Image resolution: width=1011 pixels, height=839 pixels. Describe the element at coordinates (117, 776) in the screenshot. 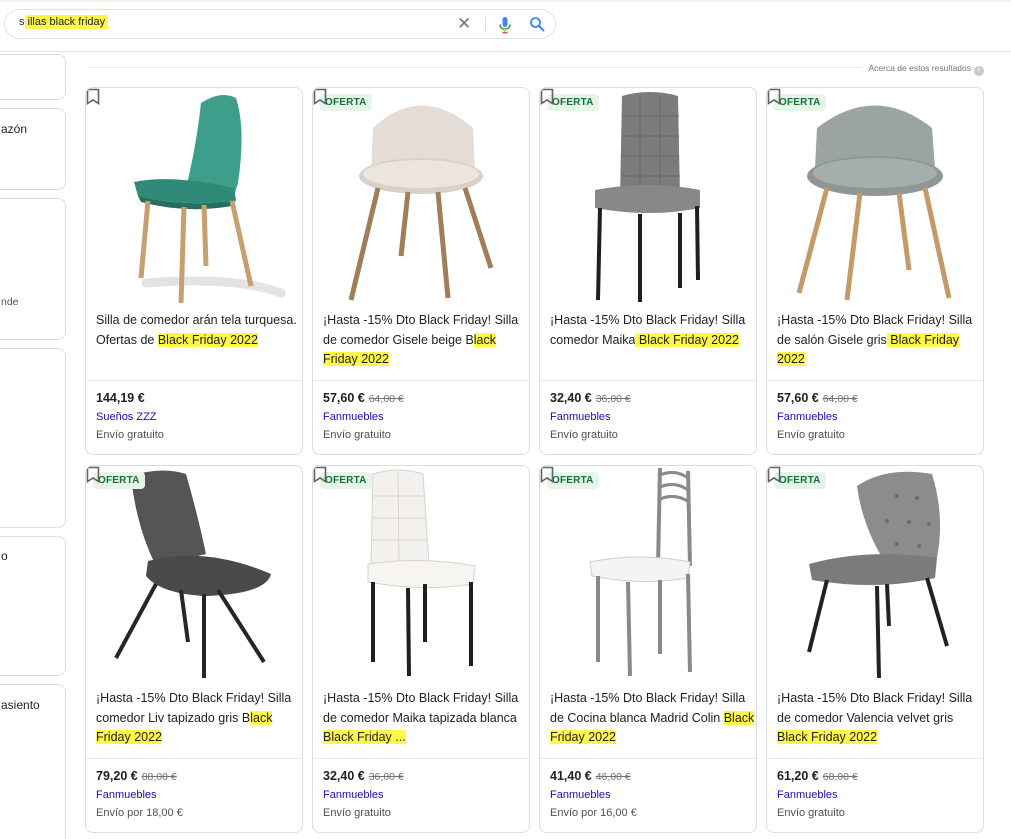

I see `price-value: 79,20 €` at that location.